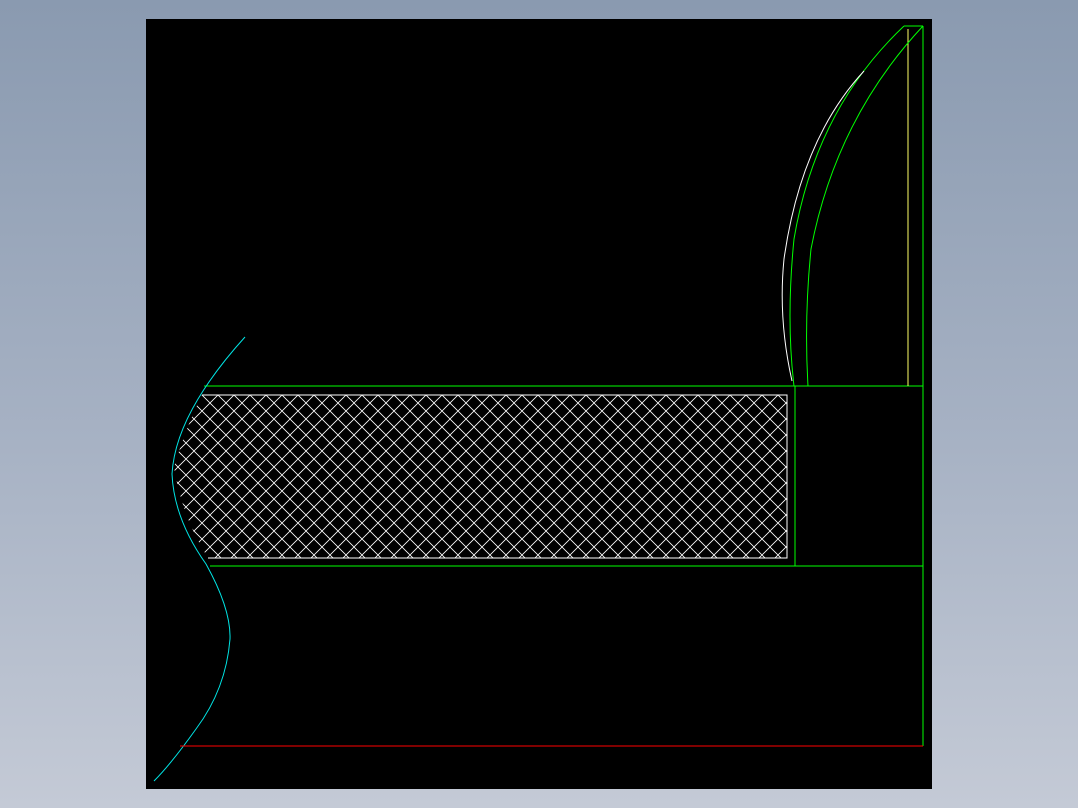  I want to click on flange-inner-curve, so click(865, 206).